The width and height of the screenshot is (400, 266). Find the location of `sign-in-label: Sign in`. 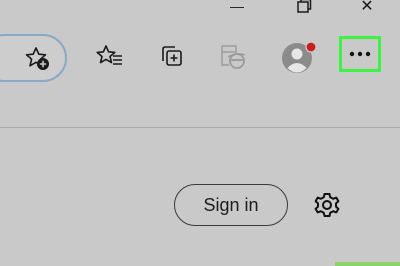

sign-in-label: Sign in is located at coordinates (231, 204).